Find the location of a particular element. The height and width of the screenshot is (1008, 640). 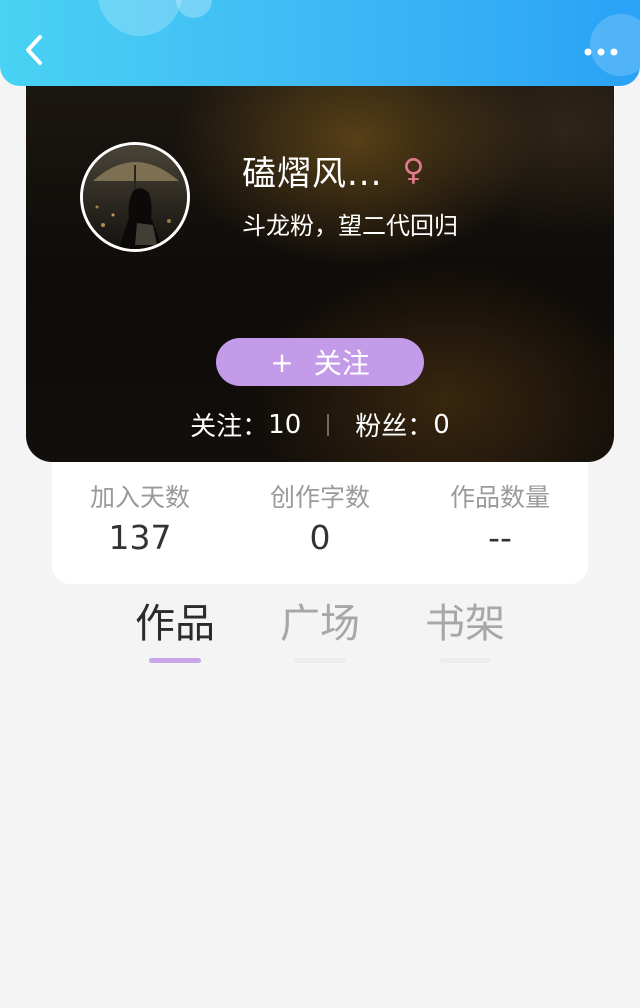

follow-stats: 关注： 10 粉丝： 0 is located at coordinates (320, 424).